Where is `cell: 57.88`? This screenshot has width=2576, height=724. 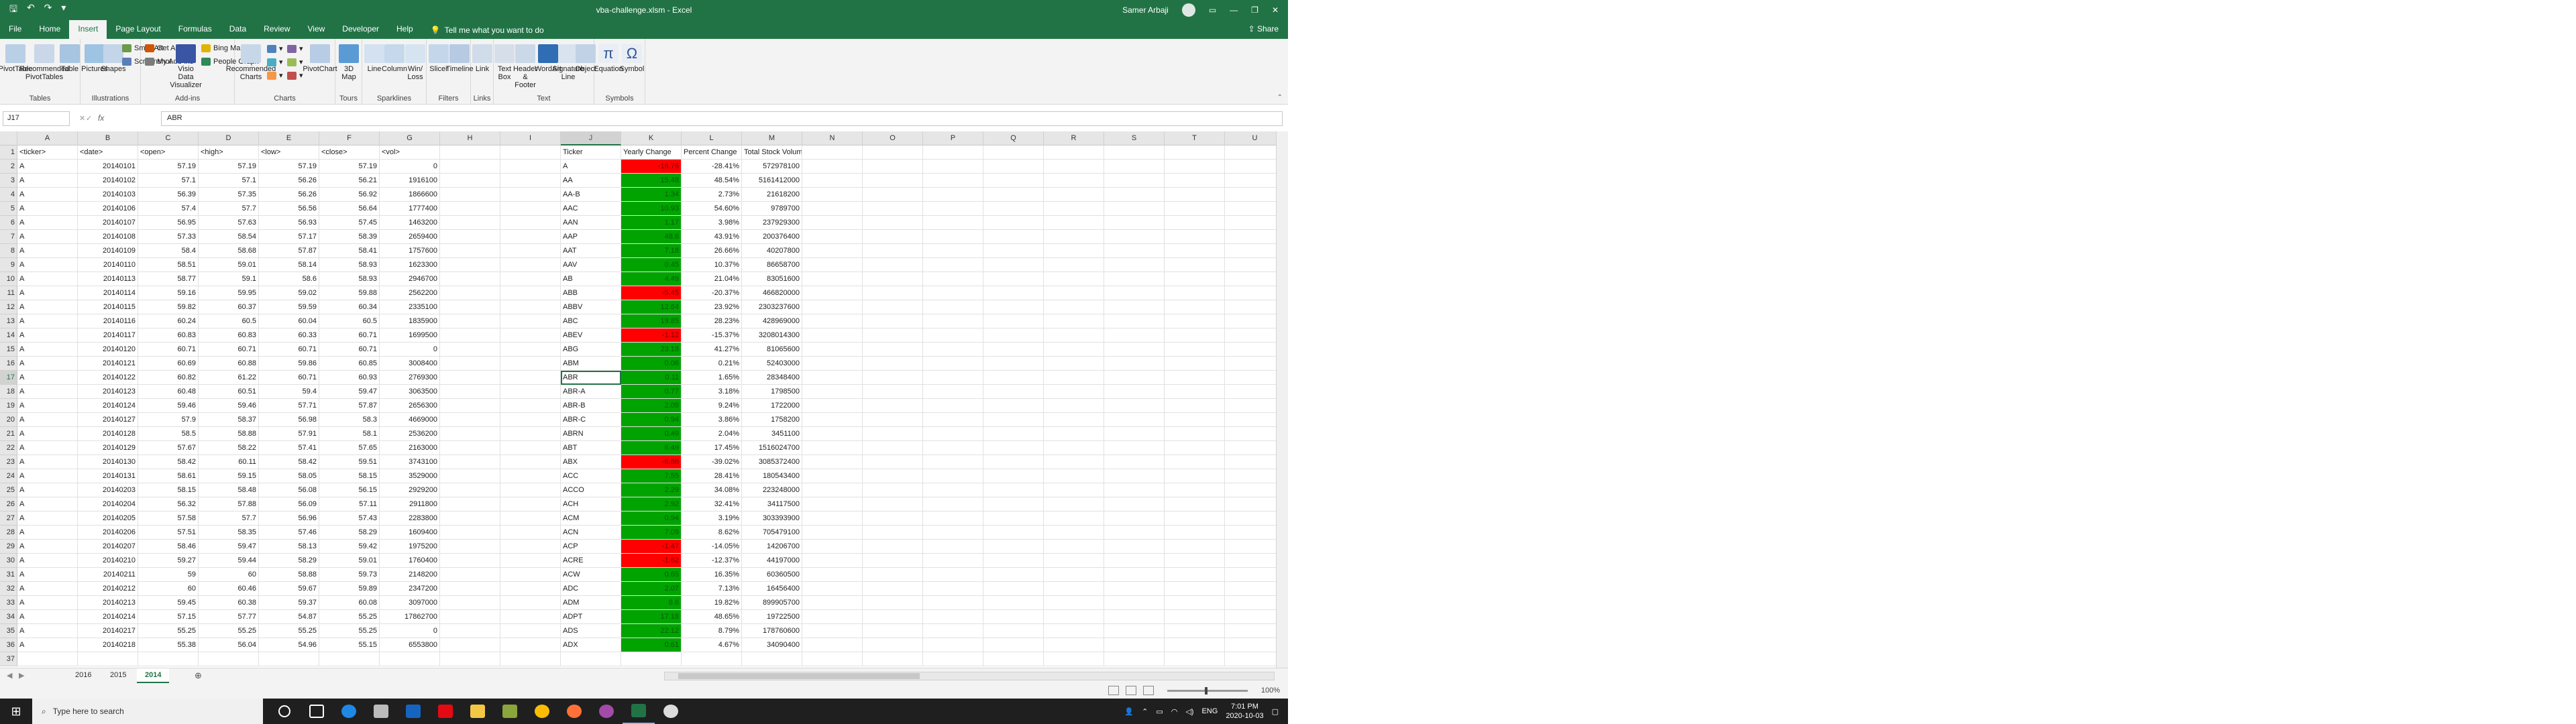
cell: 57.88 is located at coordinates (229, 504).